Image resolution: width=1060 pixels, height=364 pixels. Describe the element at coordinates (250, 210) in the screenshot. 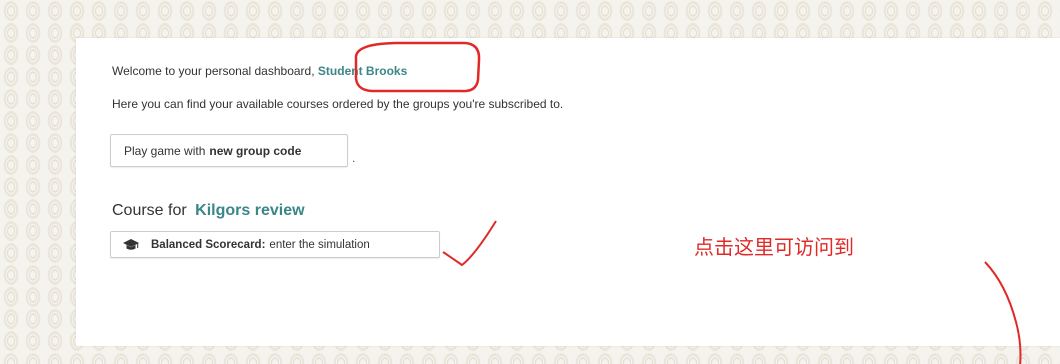

I see `course-name: Kilgors review` at that location.